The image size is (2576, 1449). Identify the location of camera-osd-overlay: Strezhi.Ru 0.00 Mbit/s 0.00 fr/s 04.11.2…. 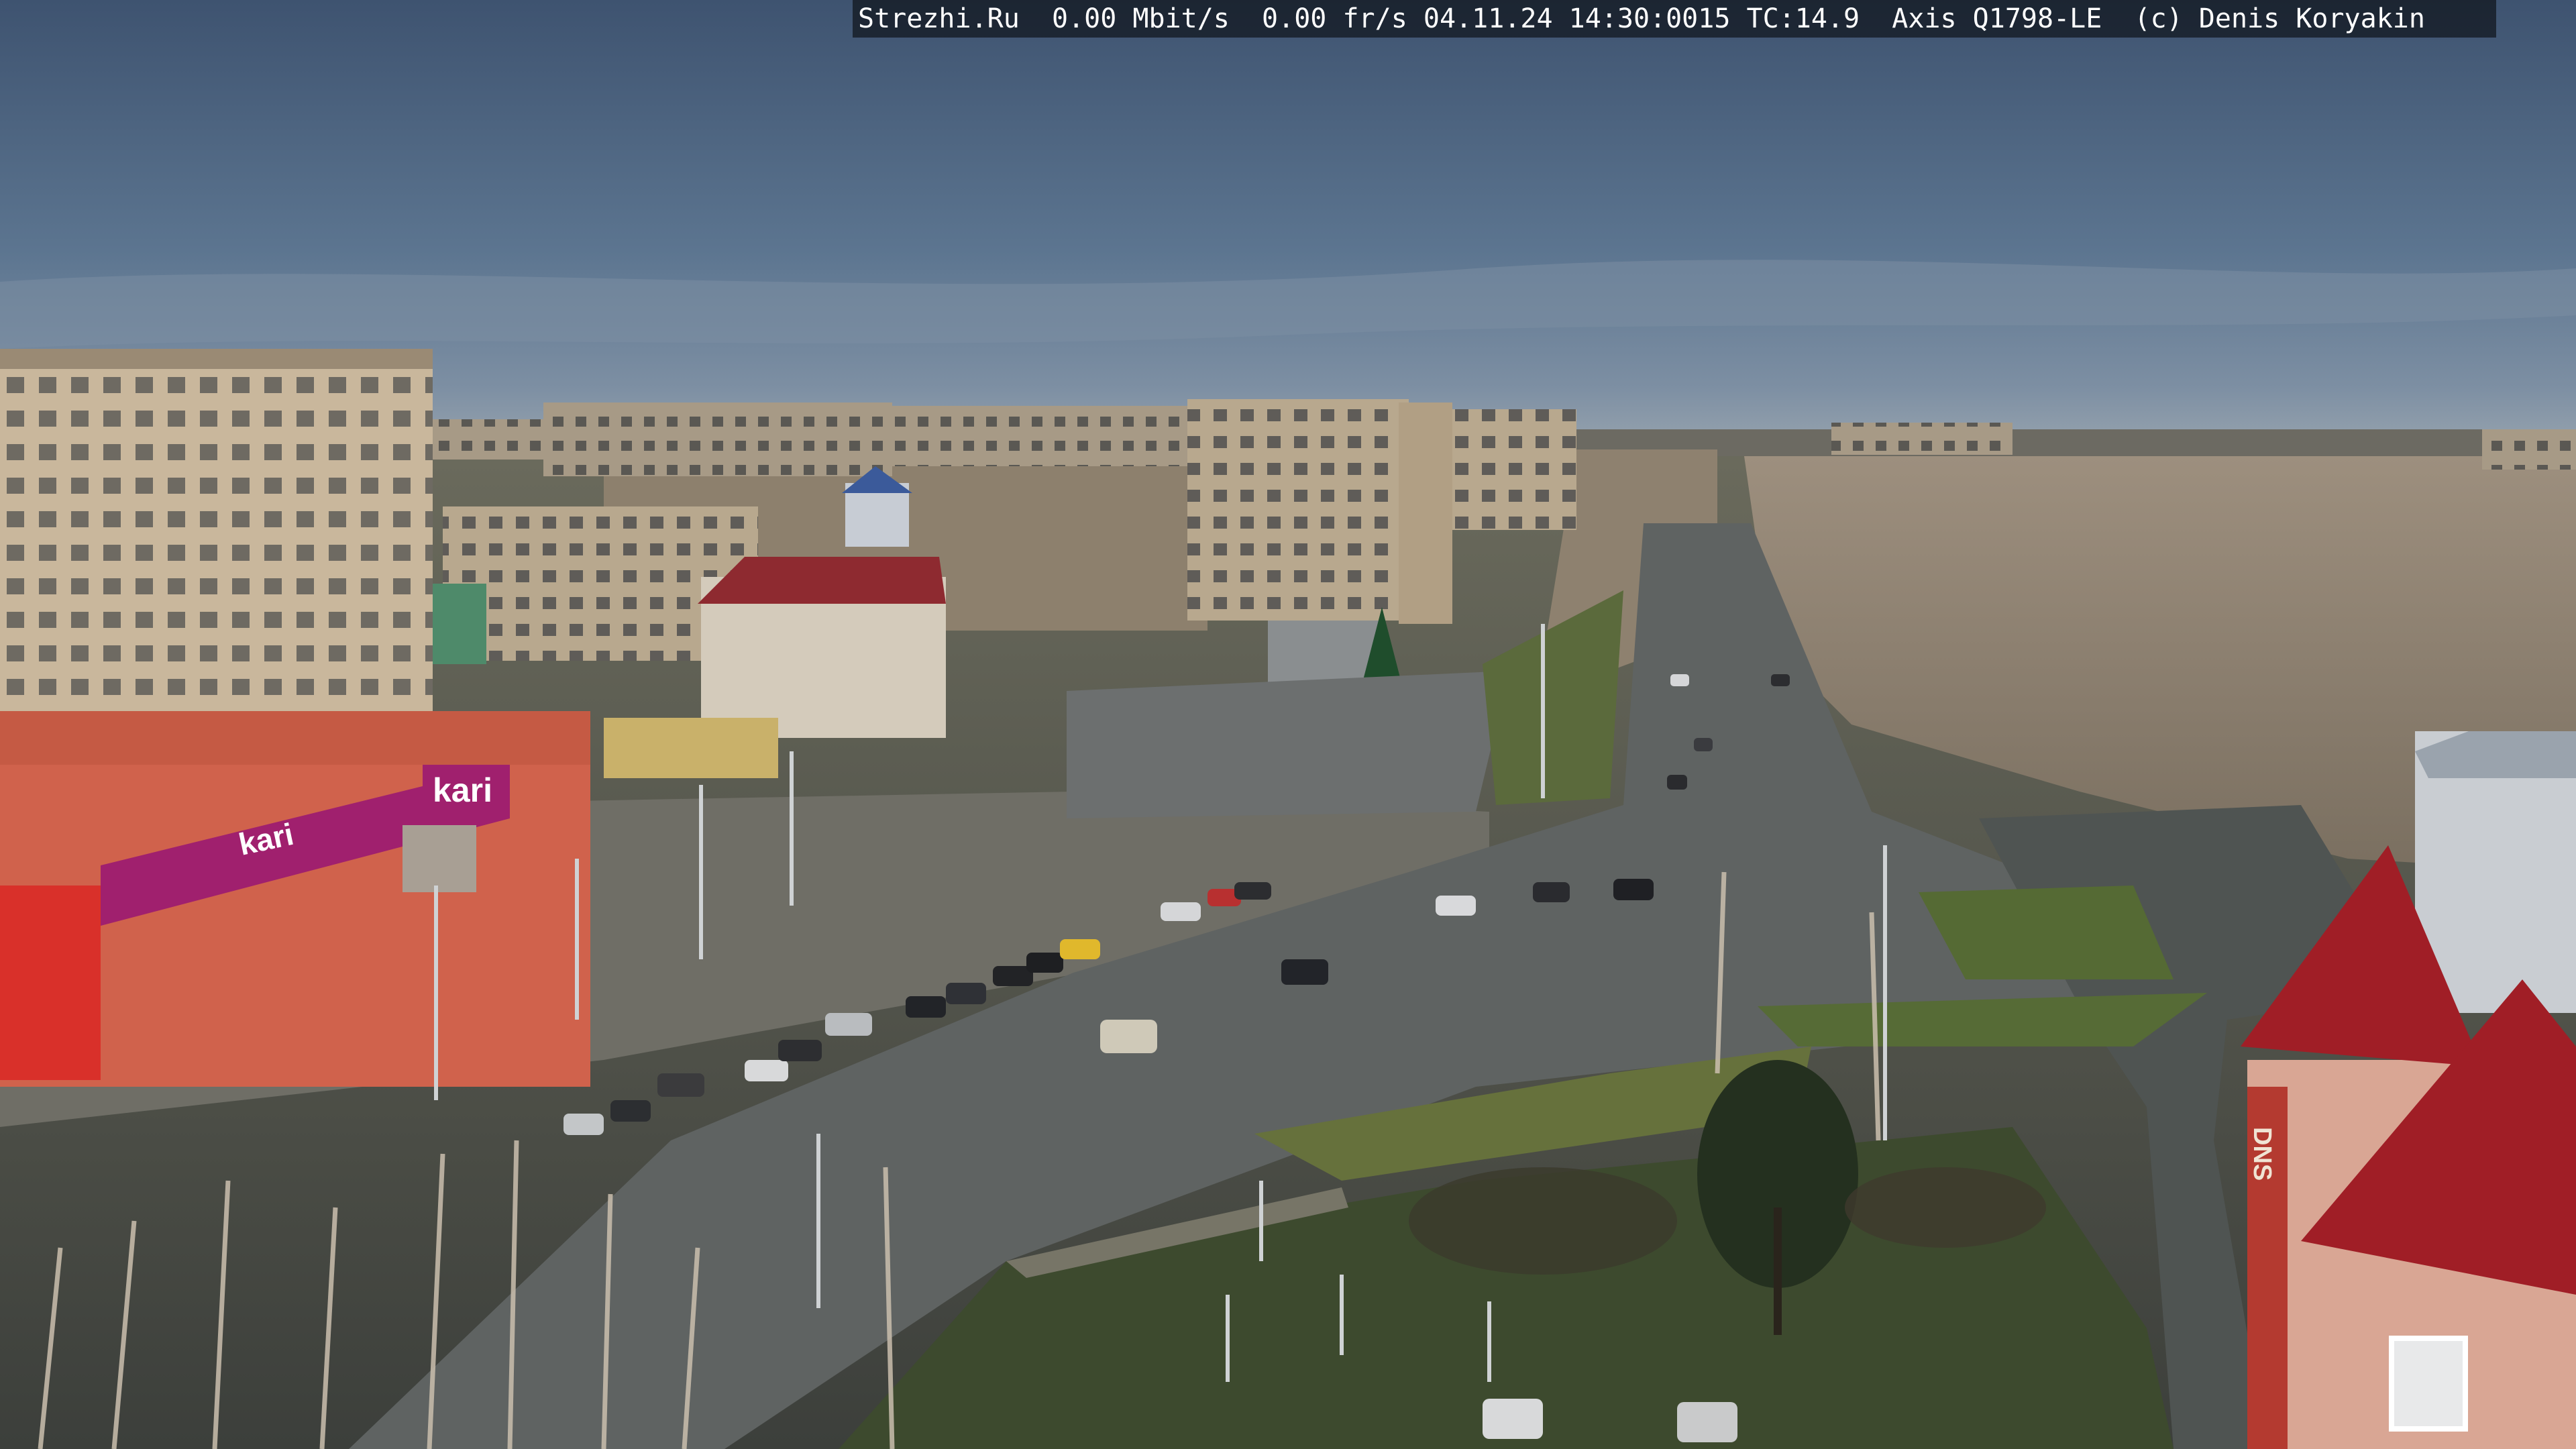
(1674, 19).